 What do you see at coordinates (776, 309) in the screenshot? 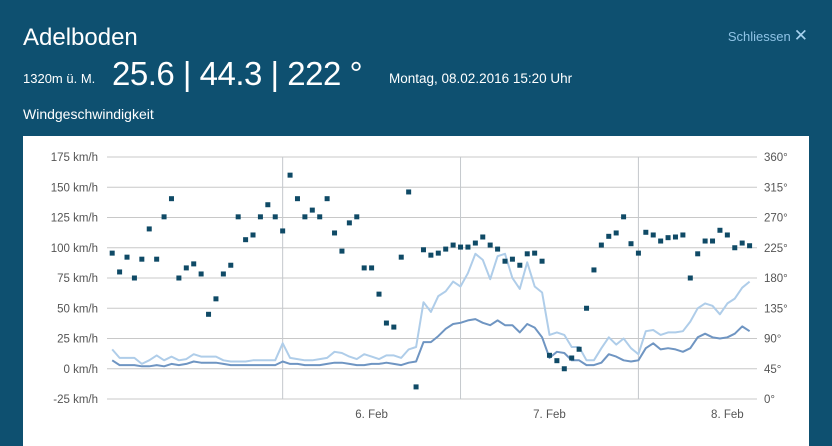
I see `y-right-tick-label: 135°` at bounding box center [776, 309].